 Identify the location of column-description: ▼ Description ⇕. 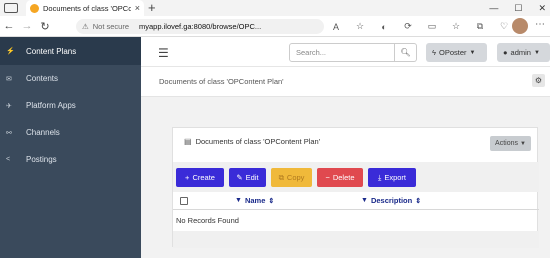
(391, 200).